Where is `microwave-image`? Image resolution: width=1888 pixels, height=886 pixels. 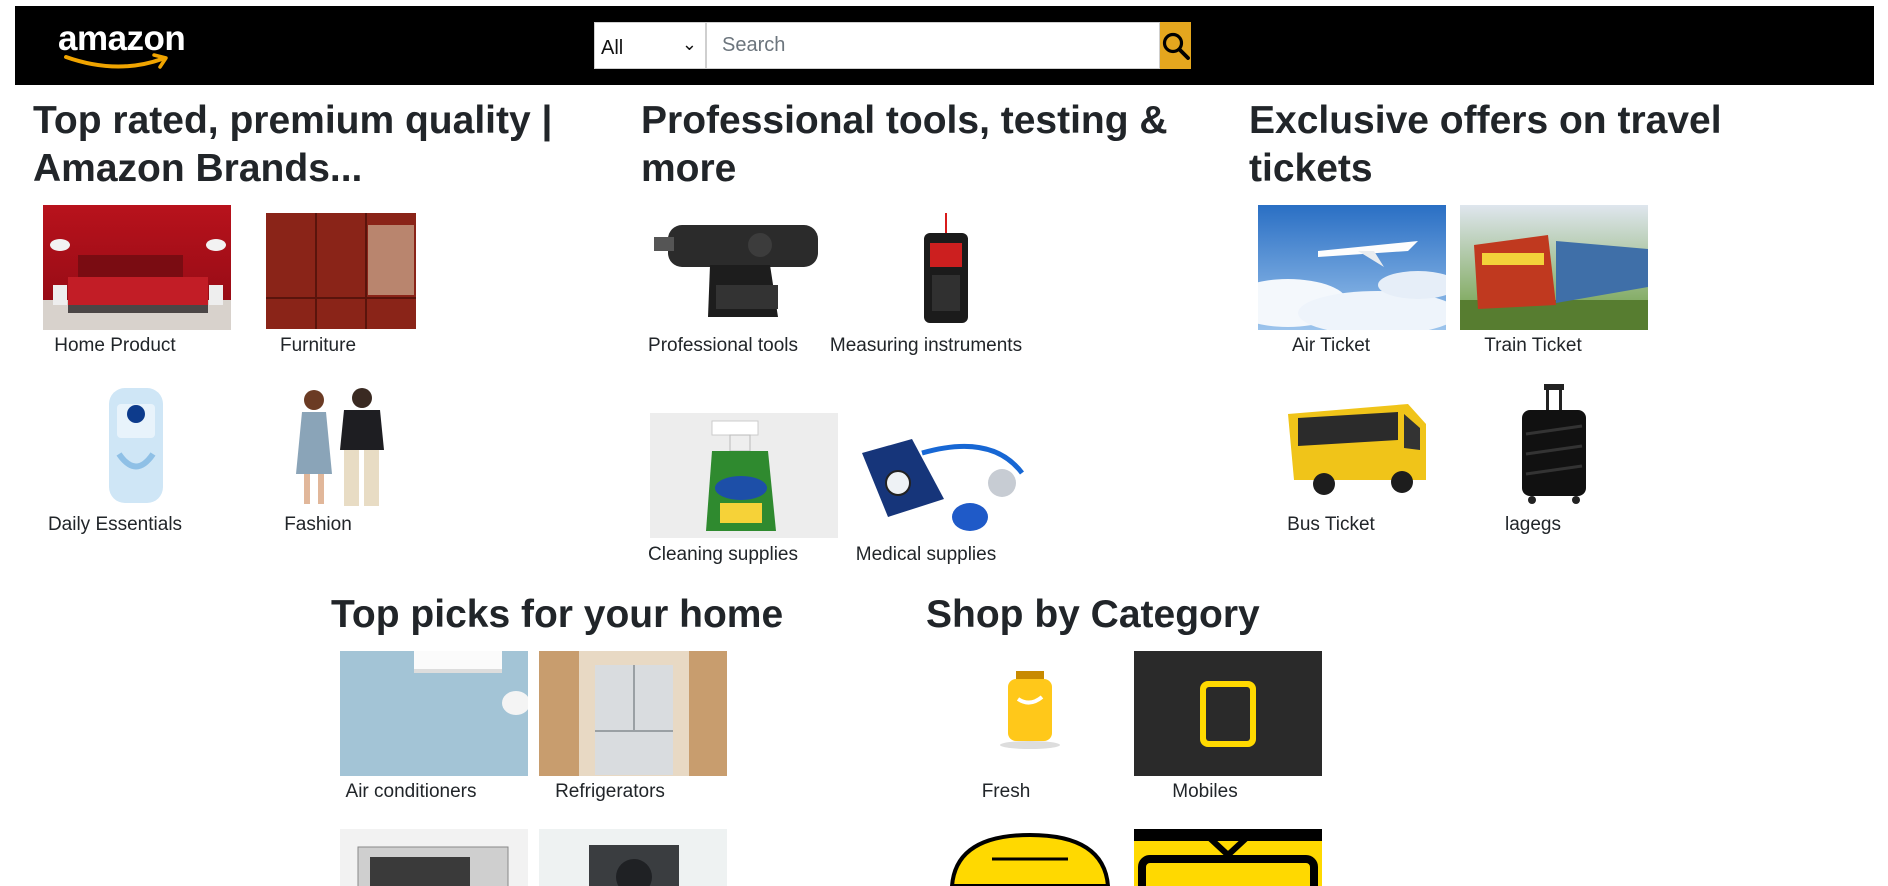 microwave-image is located at coordinates (434, 857).